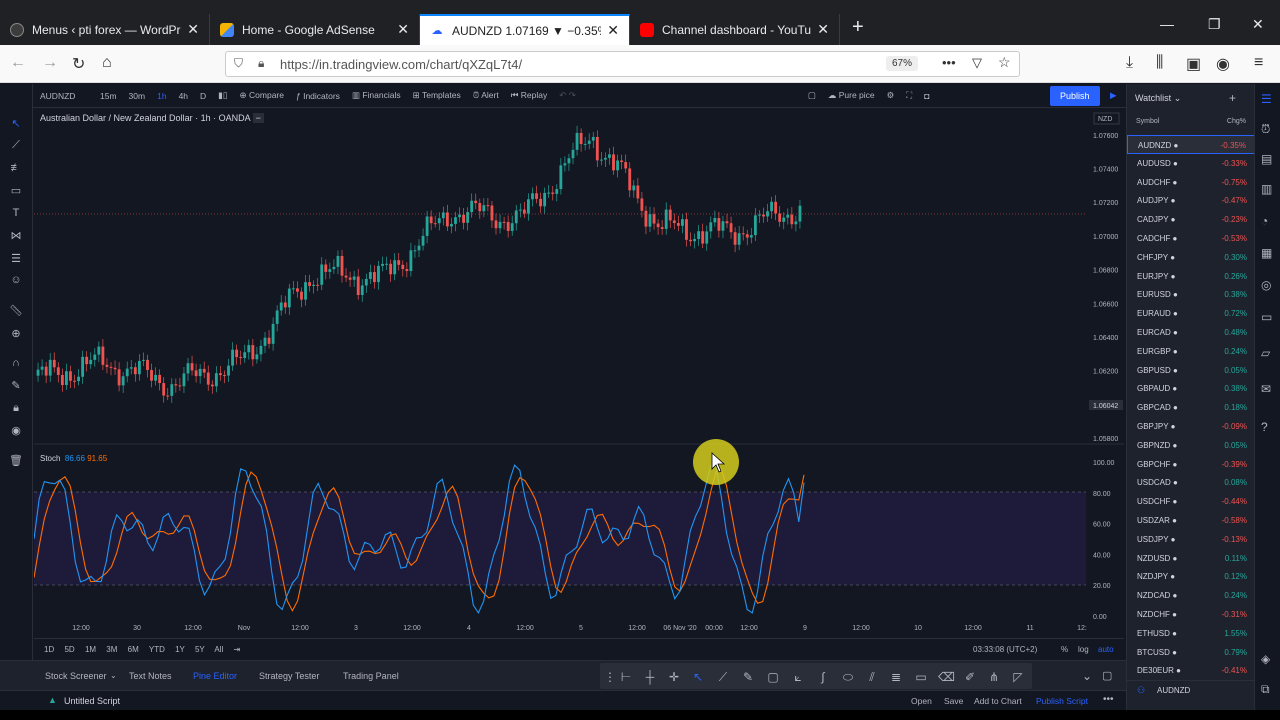  I want to click on watchlist-footer: ⚇ AUDNZD, so click(1191, 690).